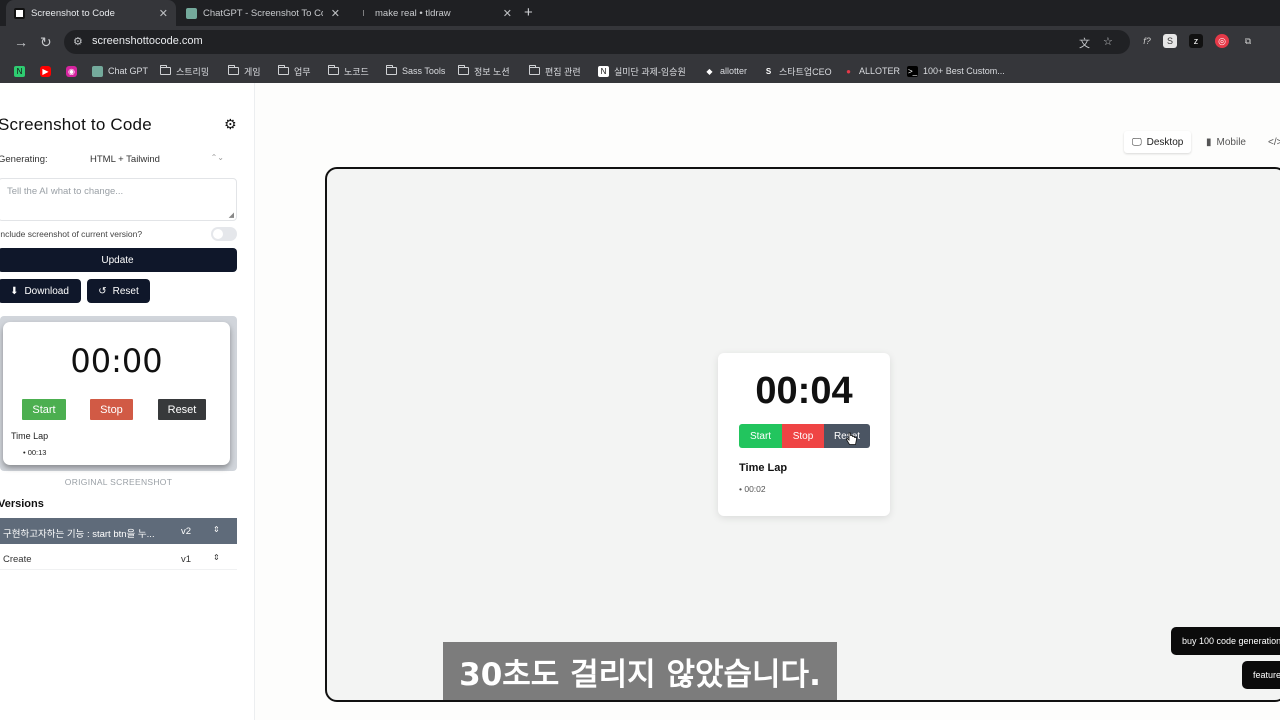 The height and width of the screenshot is (720, 1280). Describe the element at coordinates (804, 391) in the screenshot. I see `stopwatch-time: 00:04` at that location.